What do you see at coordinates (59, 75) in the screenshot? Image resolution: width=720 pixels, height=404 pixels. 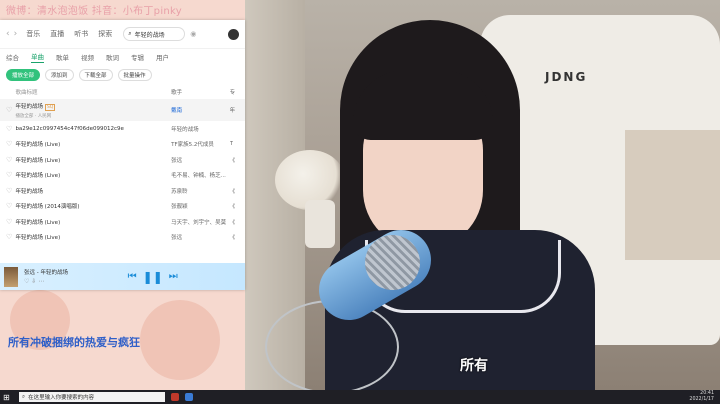 I see `add-to-button: 添加到` at bounding box center [59, 75].